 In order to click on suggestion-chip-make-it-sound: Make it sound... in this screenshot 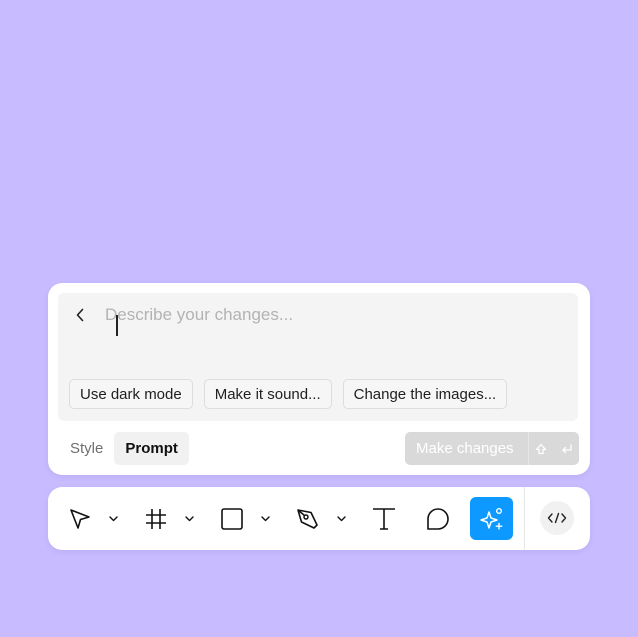, I will do `click(267, 394)`.